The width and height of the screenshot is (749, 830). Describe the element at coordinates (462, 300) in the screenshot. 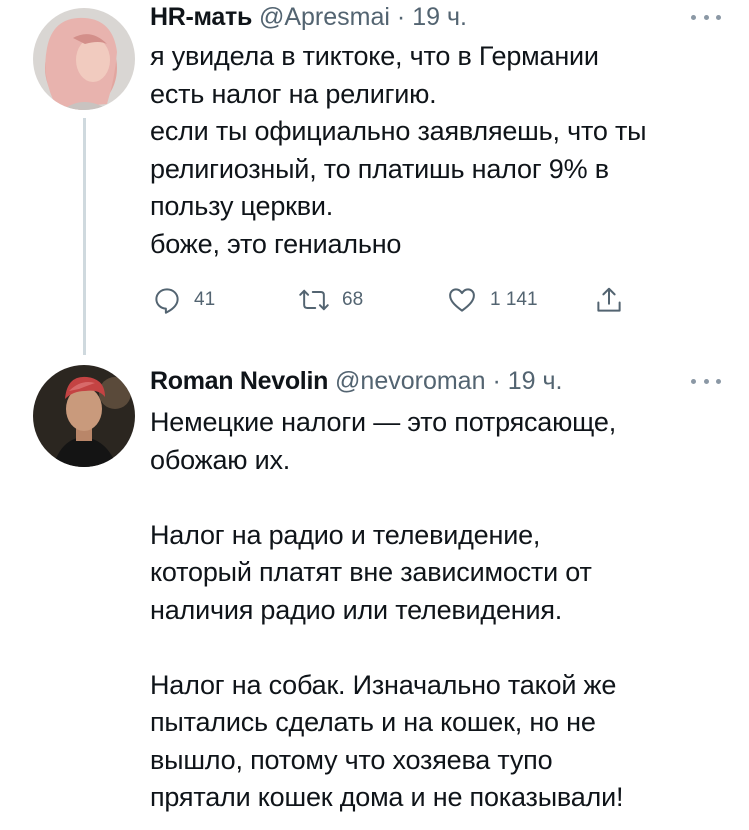

I see `heart-icon` at that location.